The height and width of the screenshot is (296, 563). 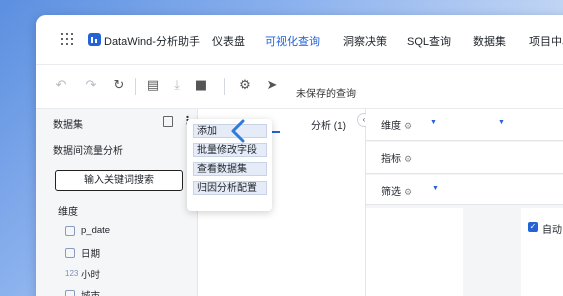 I want to click on metric-shelf-label: 指标, so click(x=391, y=159).